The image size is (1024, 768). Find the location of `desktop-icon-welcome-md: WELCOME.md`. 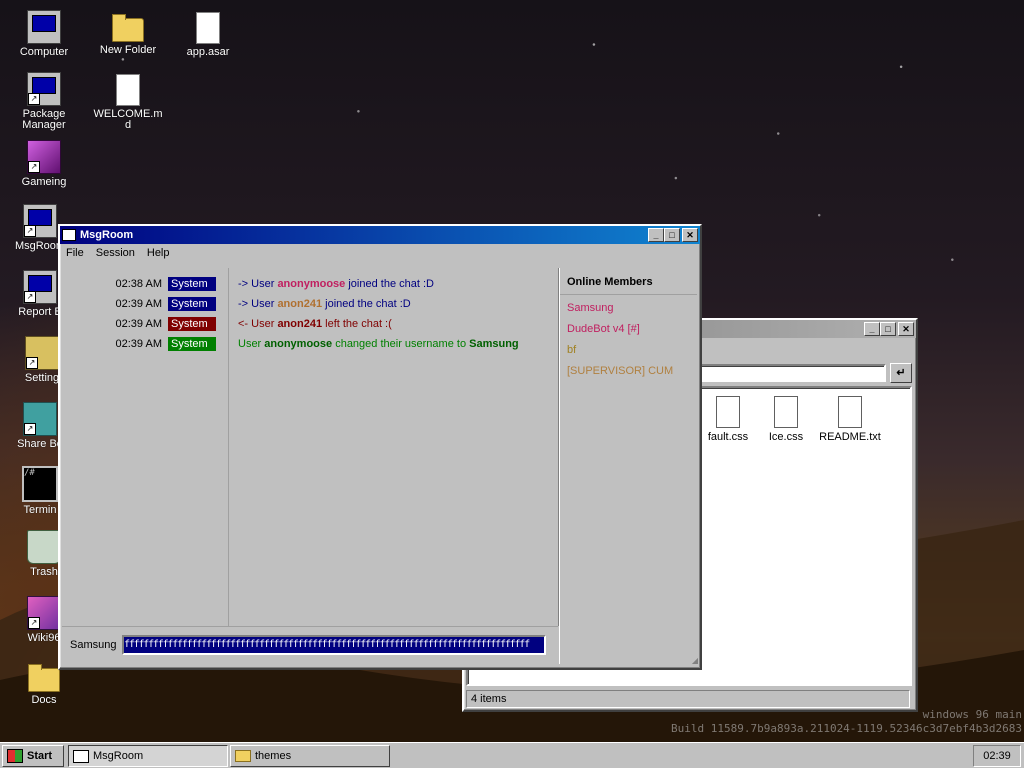

desktop-icon-welcome-md: WELCOME.md is located at coordinates (128, 102).